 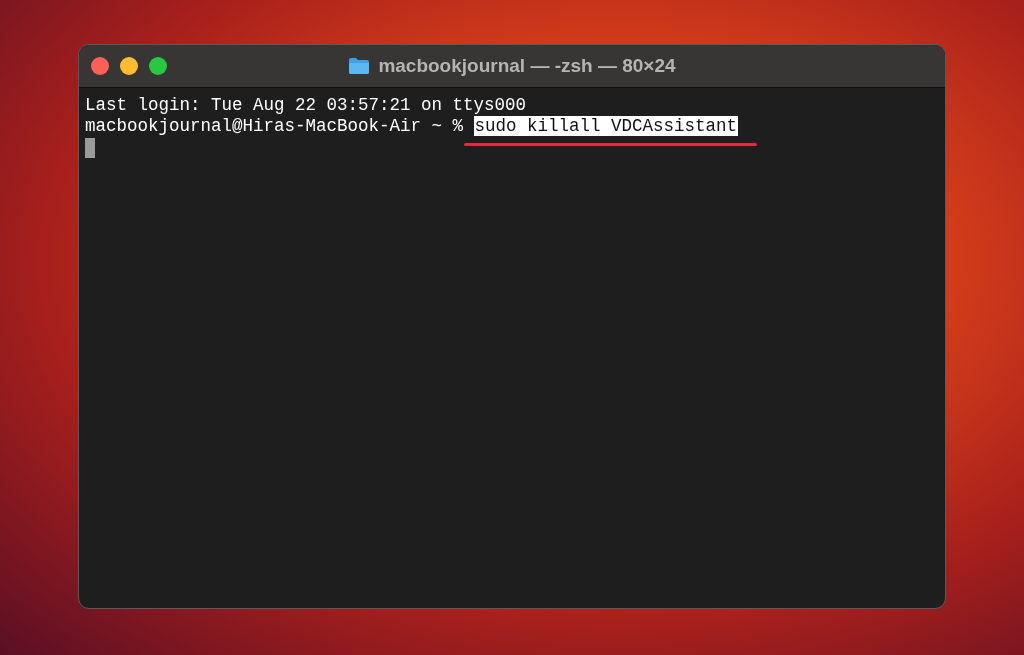 I want to click on folder-icon, so click(x=359, y=66).